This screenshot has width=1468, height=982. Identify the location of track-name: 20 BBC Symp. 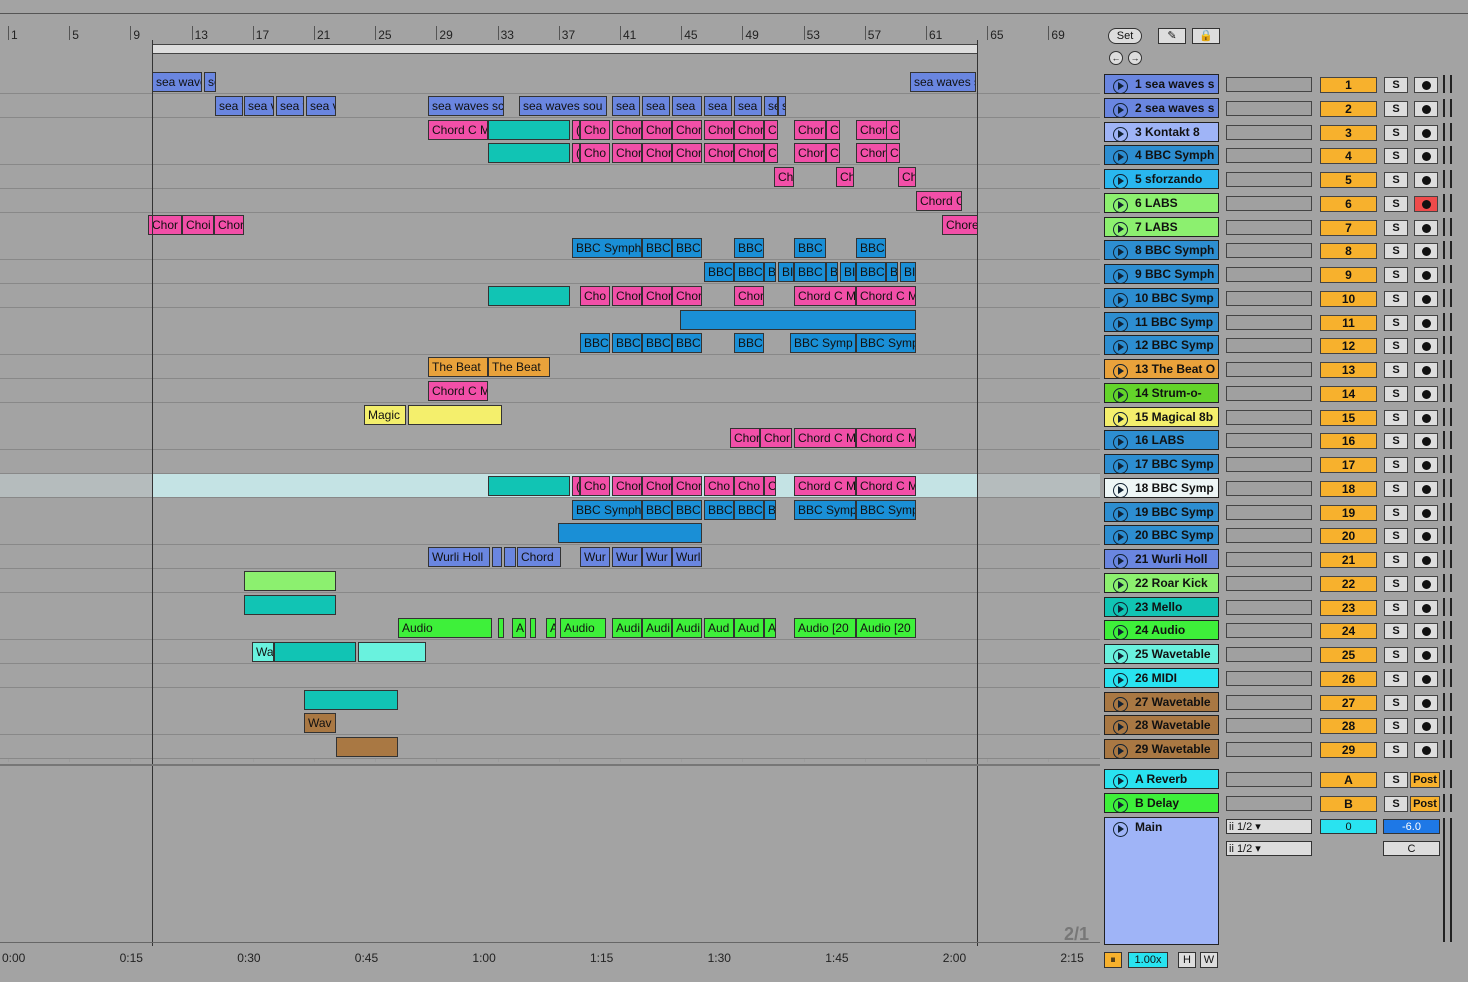
(1161, 535).